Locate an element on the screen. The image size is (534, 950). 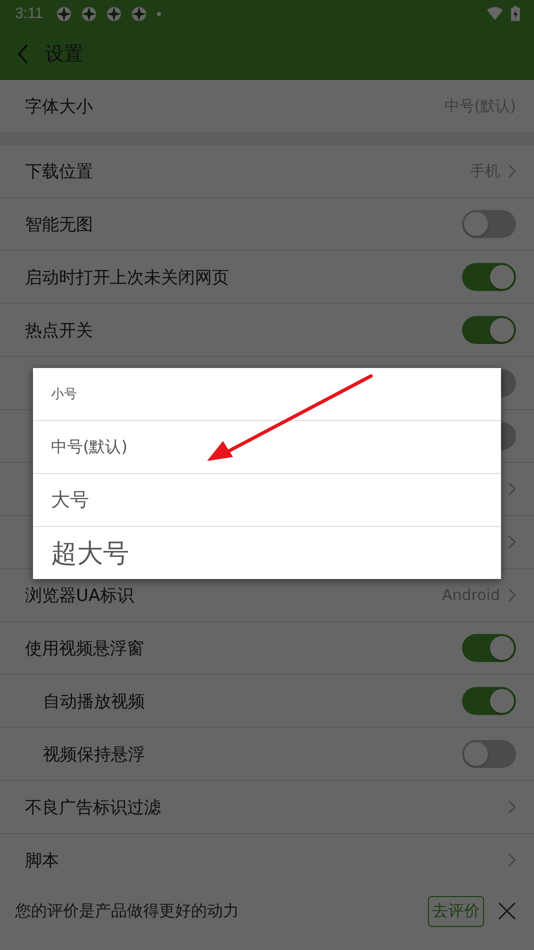
font-size-option: 大号 is located at coordinates (267, 499).